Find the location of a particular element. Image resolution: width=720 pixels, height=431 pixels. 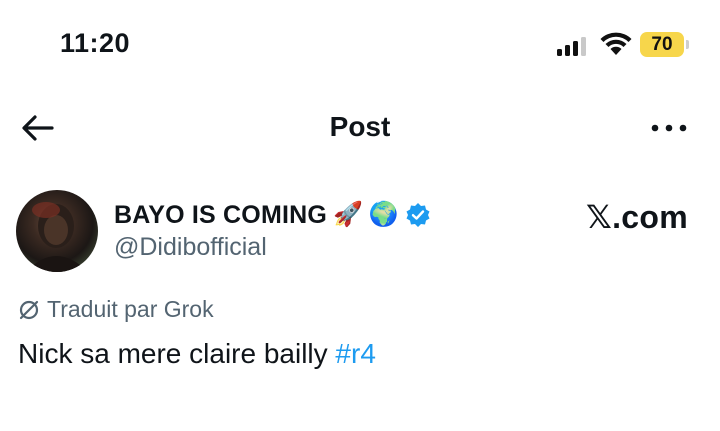

top-nav: Post is located at coordinates (360, 129).